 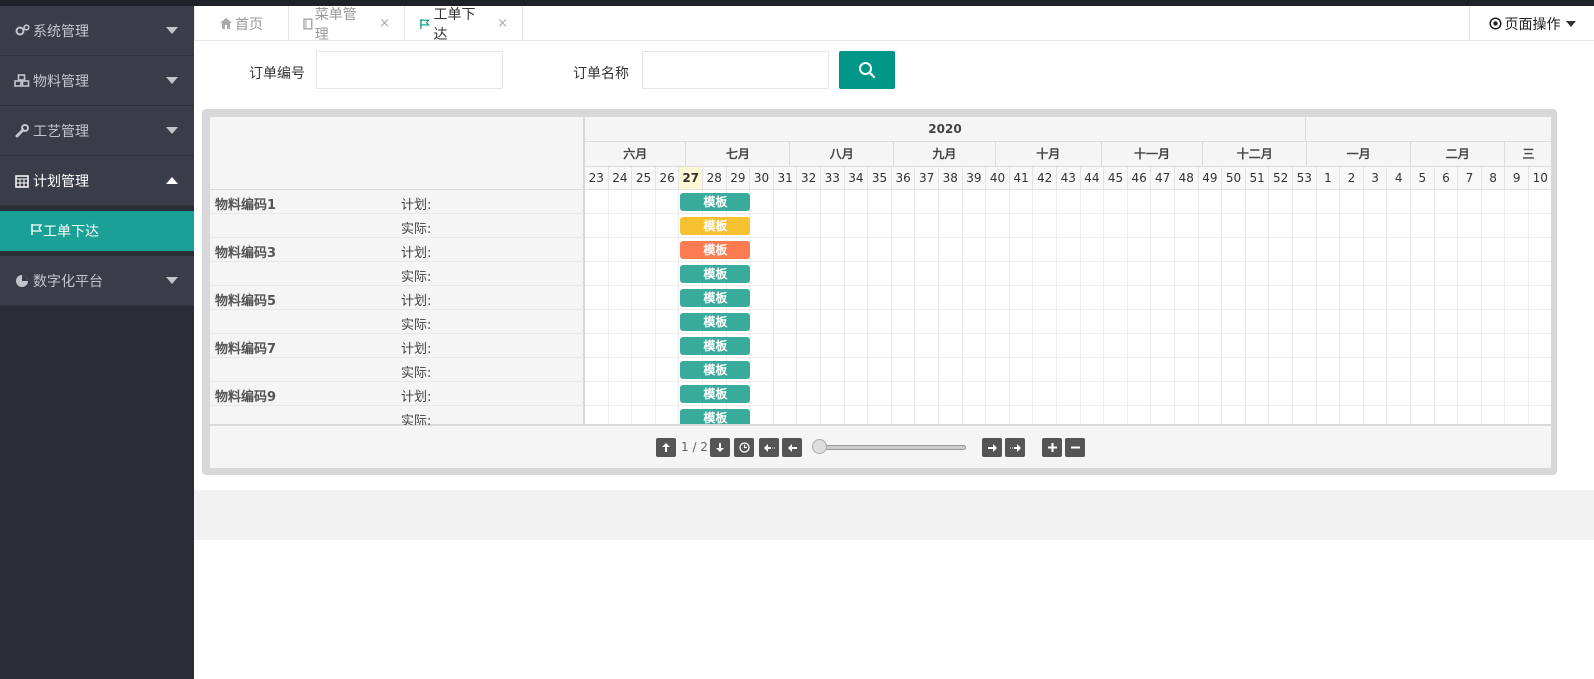 What do you see at coordinates (425, 23) in the screenshot?
I see `flag-icon` at bounding box center [425, 23].